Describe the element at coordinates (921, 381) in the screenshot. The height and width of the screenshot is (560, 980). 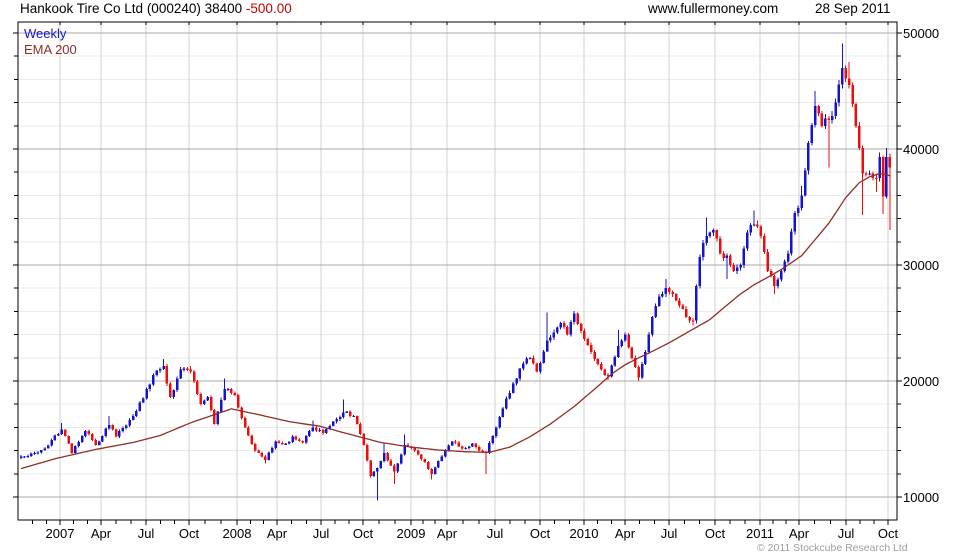
I see `y-tick-label-20000: 20000` at that location.